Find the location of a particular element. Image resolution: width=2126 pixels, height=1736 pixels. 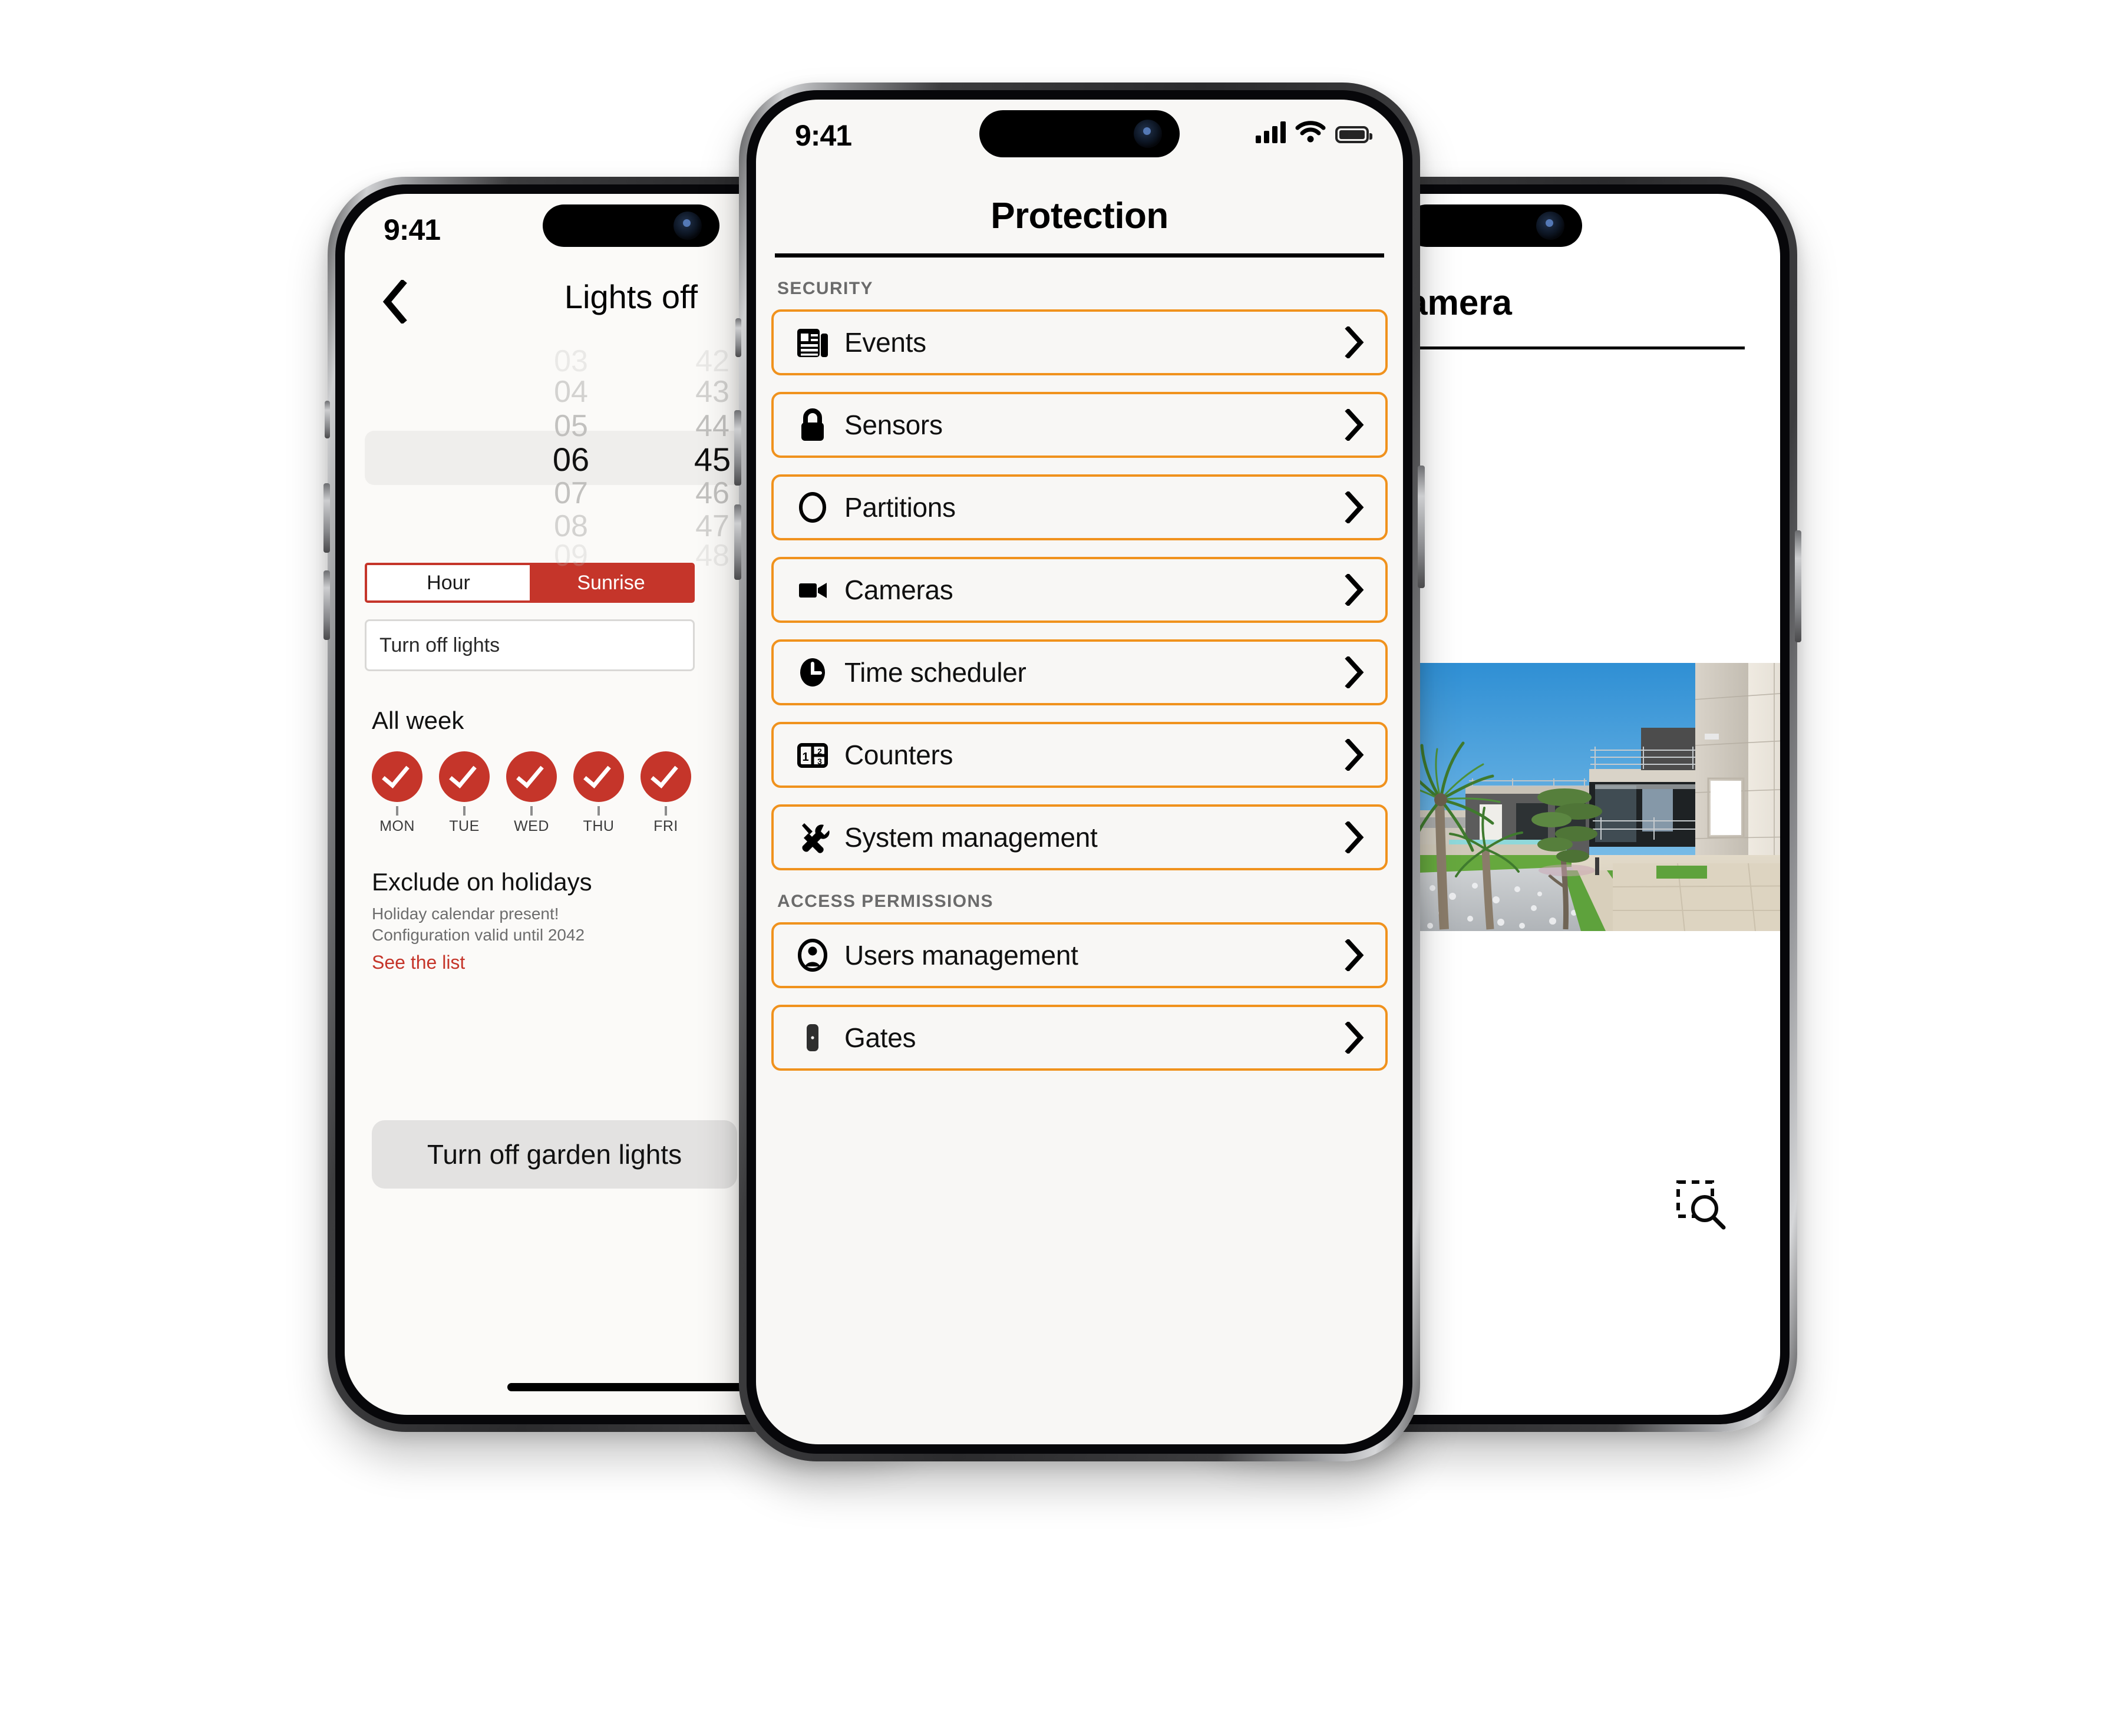

video-camera-icon is located at coordinates (812, 590).